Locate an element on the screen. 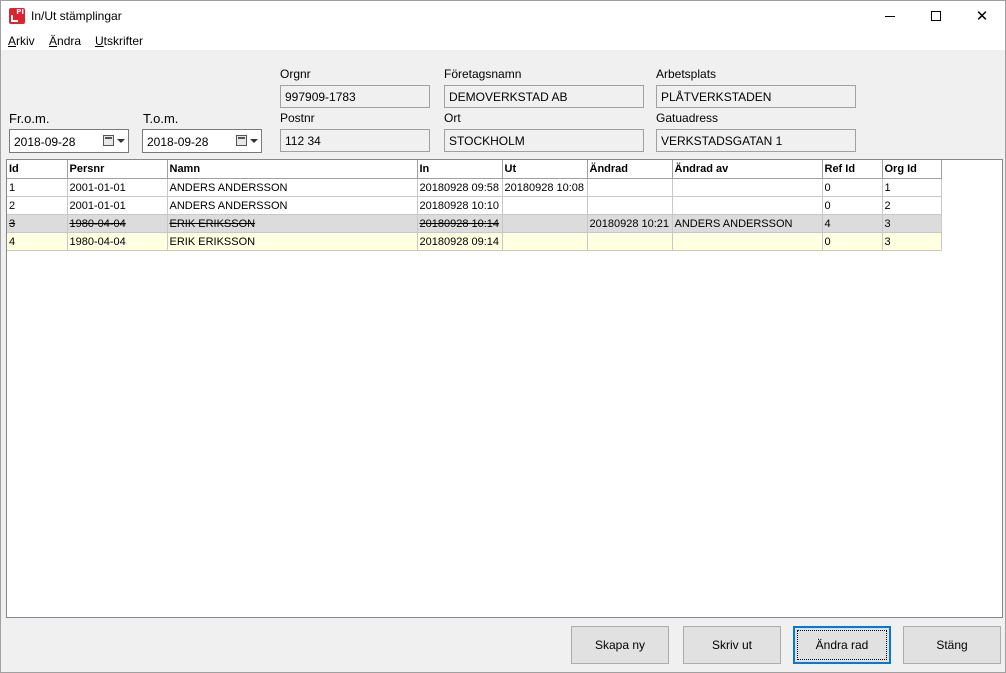 This screenshot has height=673, width=1006. to-date-picker: 2018-09-28 is located at coordinates (202, 141).